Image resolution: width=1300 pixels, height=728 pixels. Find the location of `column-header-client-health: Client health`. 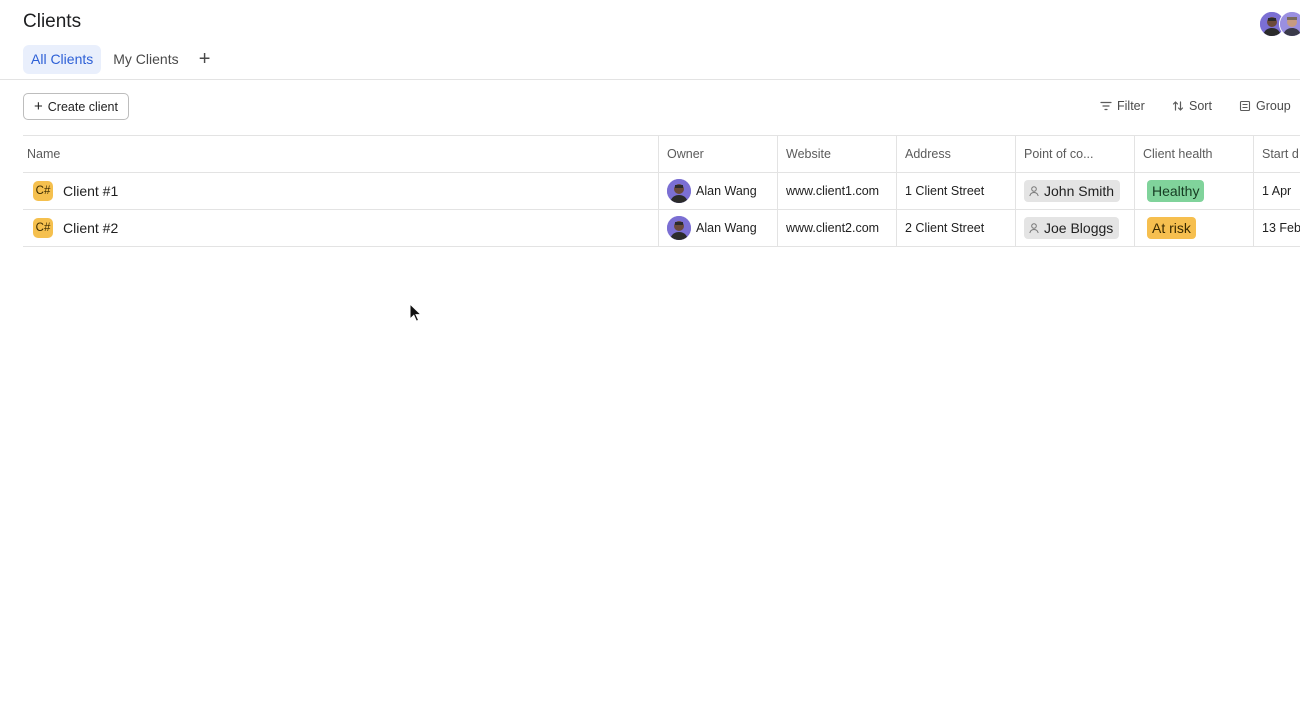

column-header-client-health: Client health is located at coordinates (1193, 154).